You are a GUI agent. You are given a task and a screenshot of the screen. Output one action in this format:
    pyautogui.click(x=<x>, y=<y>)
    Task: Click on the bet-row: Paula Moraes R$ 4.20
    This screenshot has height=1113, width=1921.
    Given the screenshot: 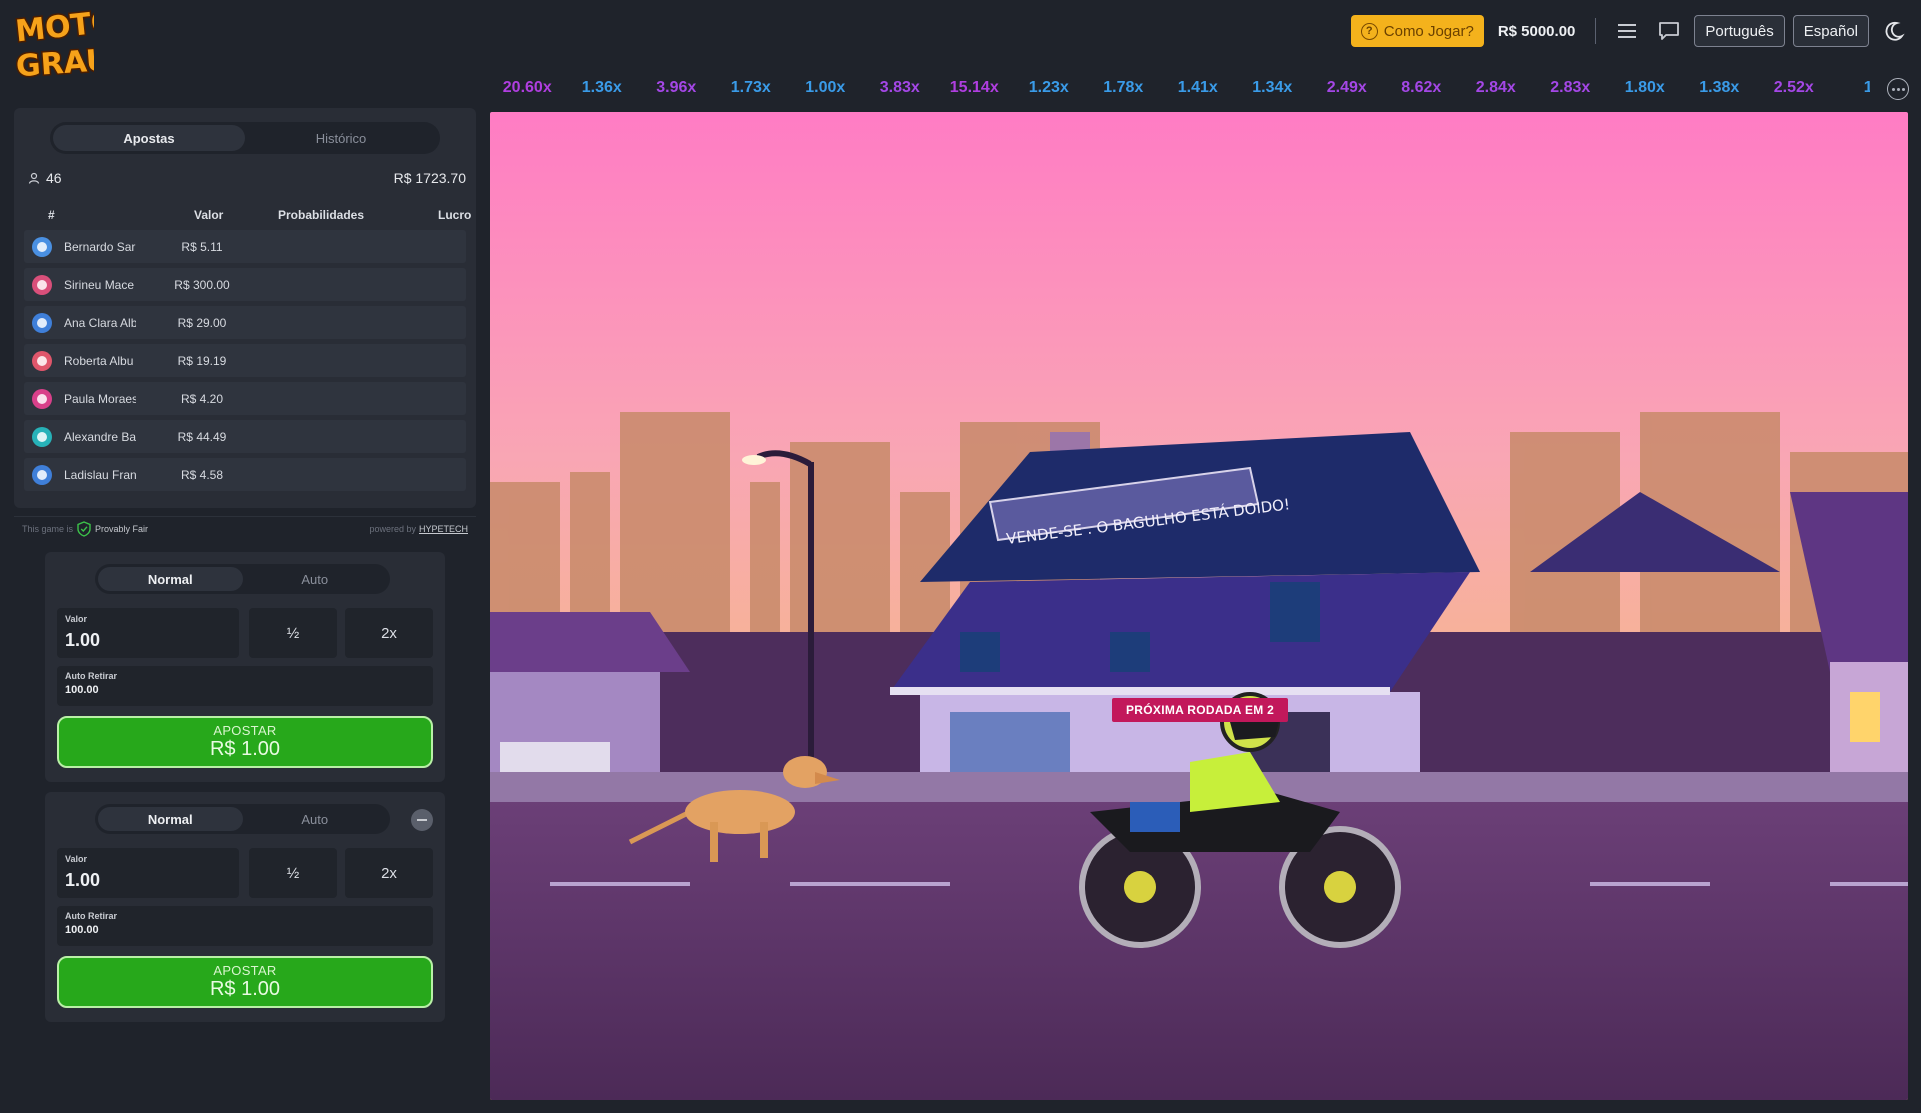 What is the action you would take?
    pyautogui.click(x=245, y=398)
    